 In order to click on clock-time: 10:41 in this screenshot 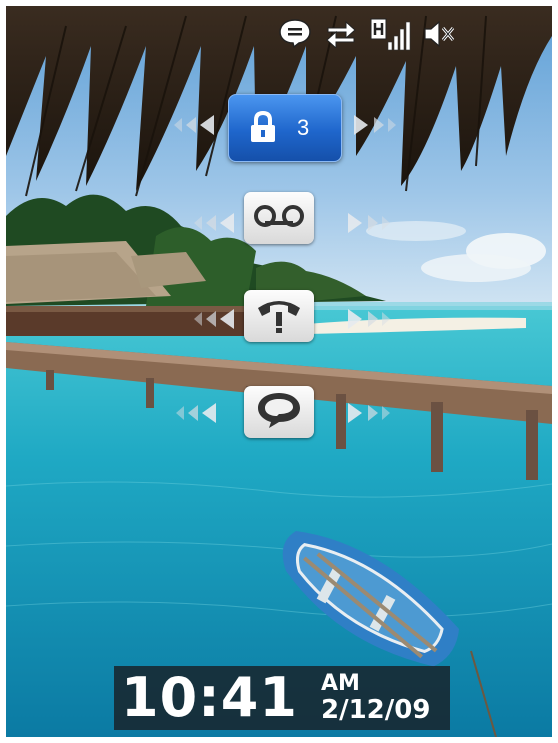, I will do `click(209, 697)`.